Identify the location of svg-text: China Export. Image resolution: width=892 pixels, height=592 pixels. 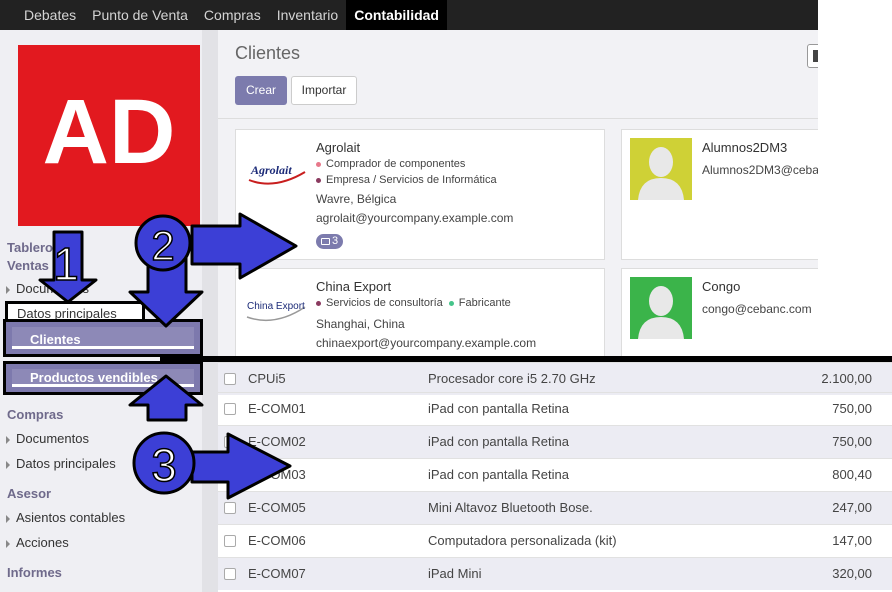
(276, 306).